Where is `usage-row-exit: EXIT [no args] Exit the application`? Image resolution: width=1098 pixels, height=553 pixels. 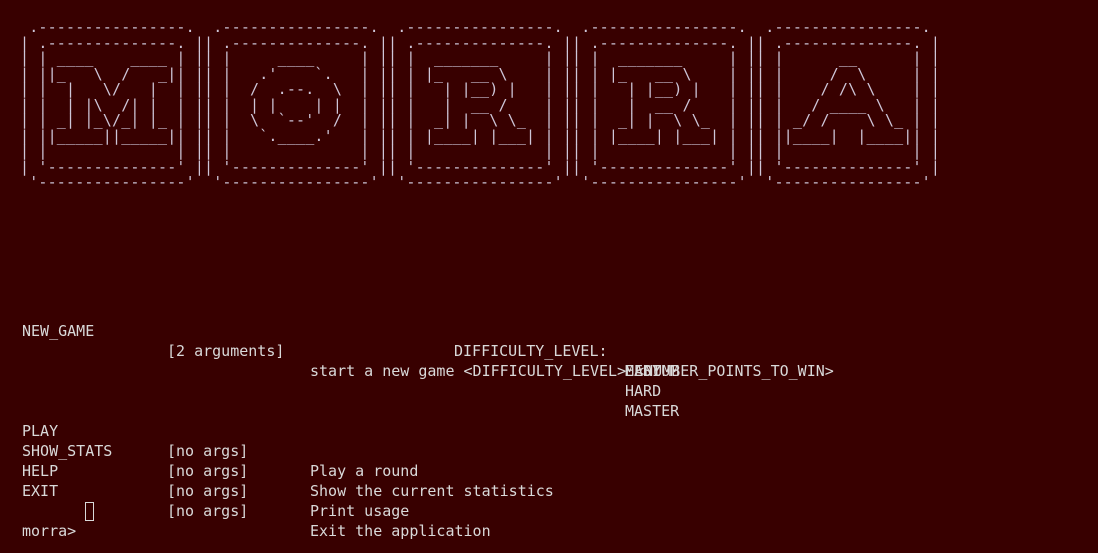 usage-row-exit: EXIT [no args] Exit the application is located at coordinates (256, 500).